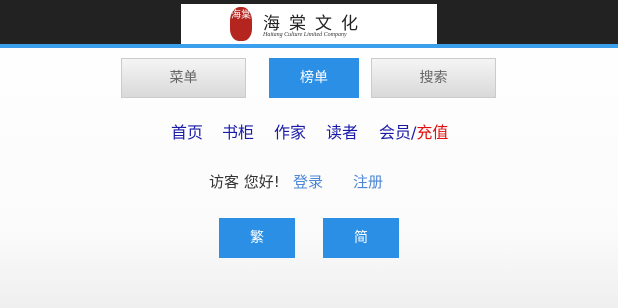 The width and height of the screenshot is (618, 308). What do you see at coordinates (395, 132) in the screenshot?
I see `nav-link-member: 会员` at bounding box center [395, 132].